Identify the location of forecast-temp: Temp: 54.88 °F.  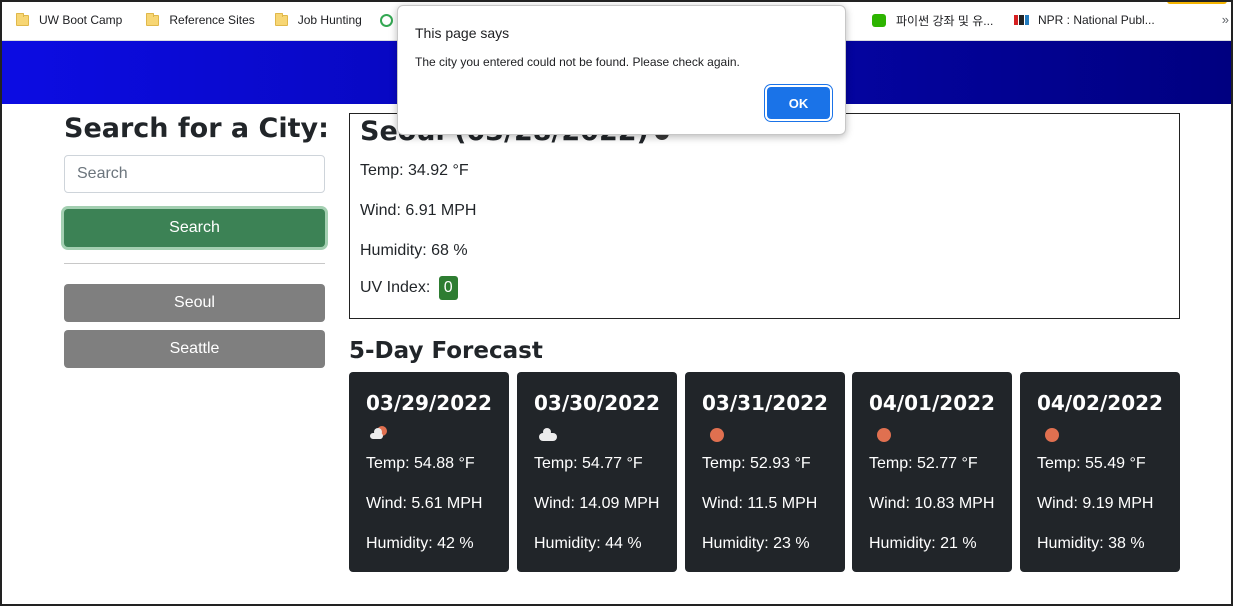
(420, 463).